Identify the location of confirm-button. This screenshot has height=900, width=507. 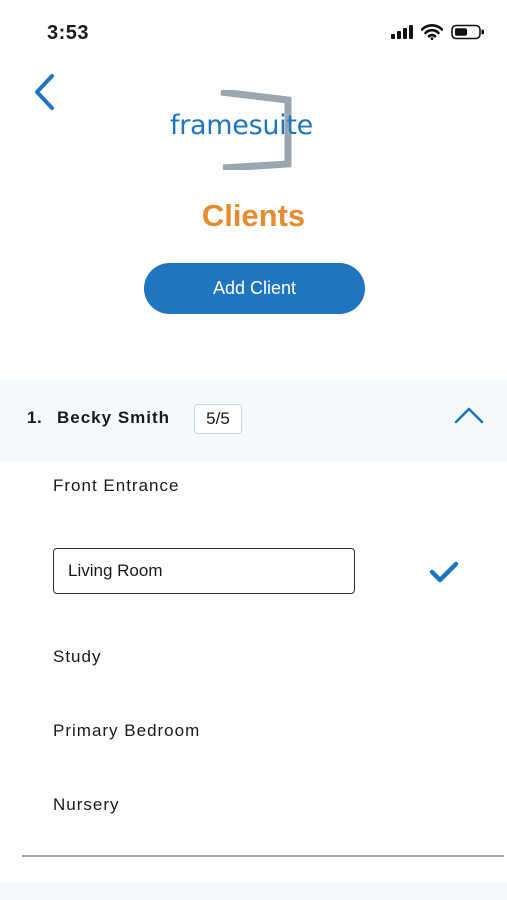
(444, 572).